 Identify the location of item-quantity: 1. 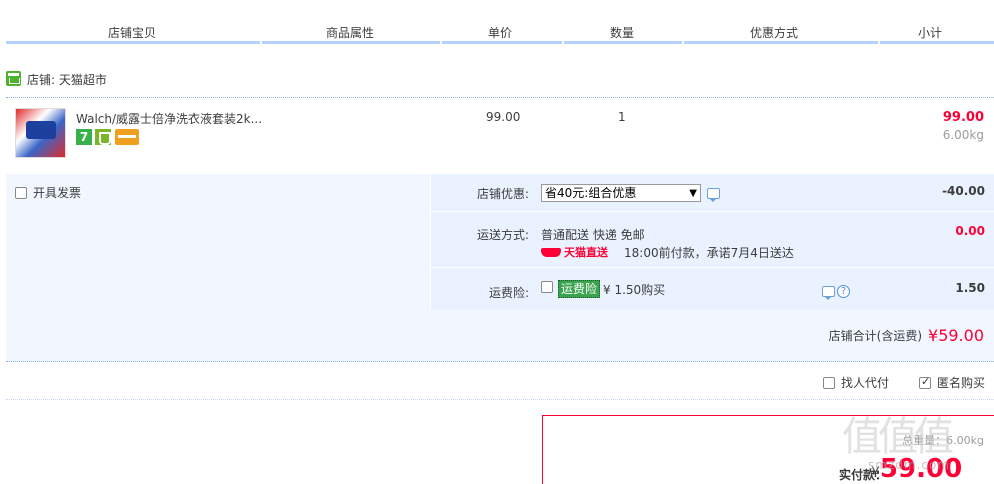
(622, 117).